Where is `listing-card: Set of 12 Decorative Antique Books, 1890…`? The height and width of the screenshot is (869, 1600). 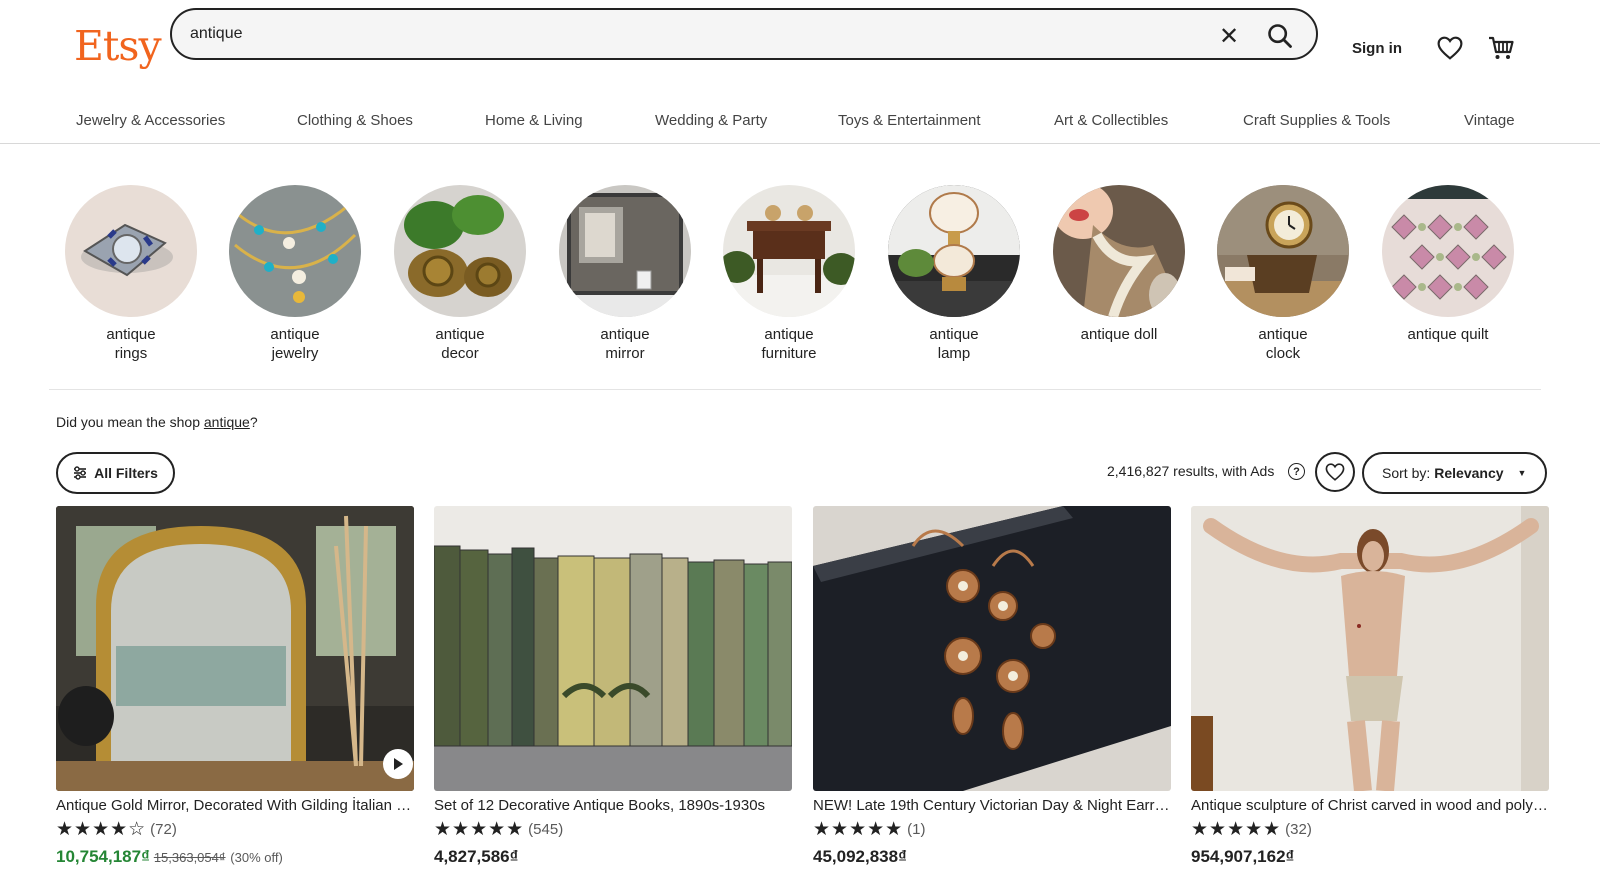 listing-card: Set of 12 Decorative Antique Books, 1890… is located at coordinates (613, 686).